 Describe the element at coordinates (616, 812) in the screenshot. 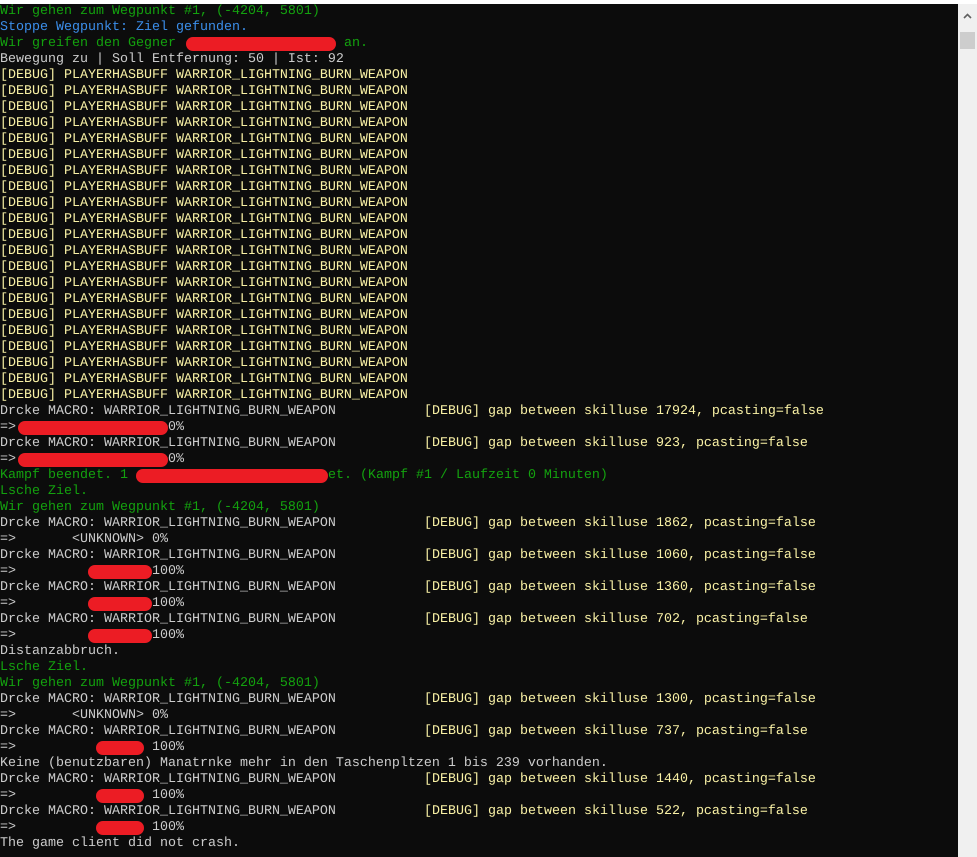

I see `console-text: [DEBUG] gap between skilluse 522, pcasting=false` at that location.